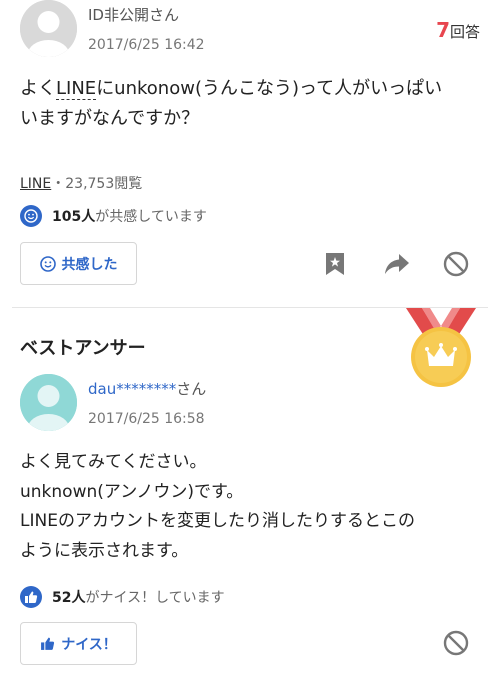 This screenshot has height=674, width=500. What do you see at coordinates (35, 184) in the screenshot?
I see `category-link: LINE` at bounding box center [35, 184].